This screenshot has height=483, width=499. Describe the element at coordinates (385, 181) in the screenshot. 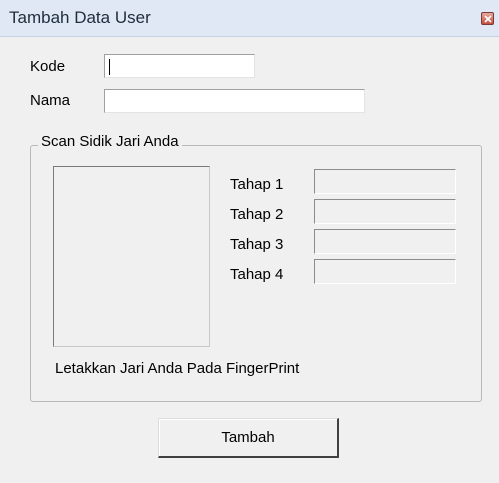

I see `stage-1-field` at that location.